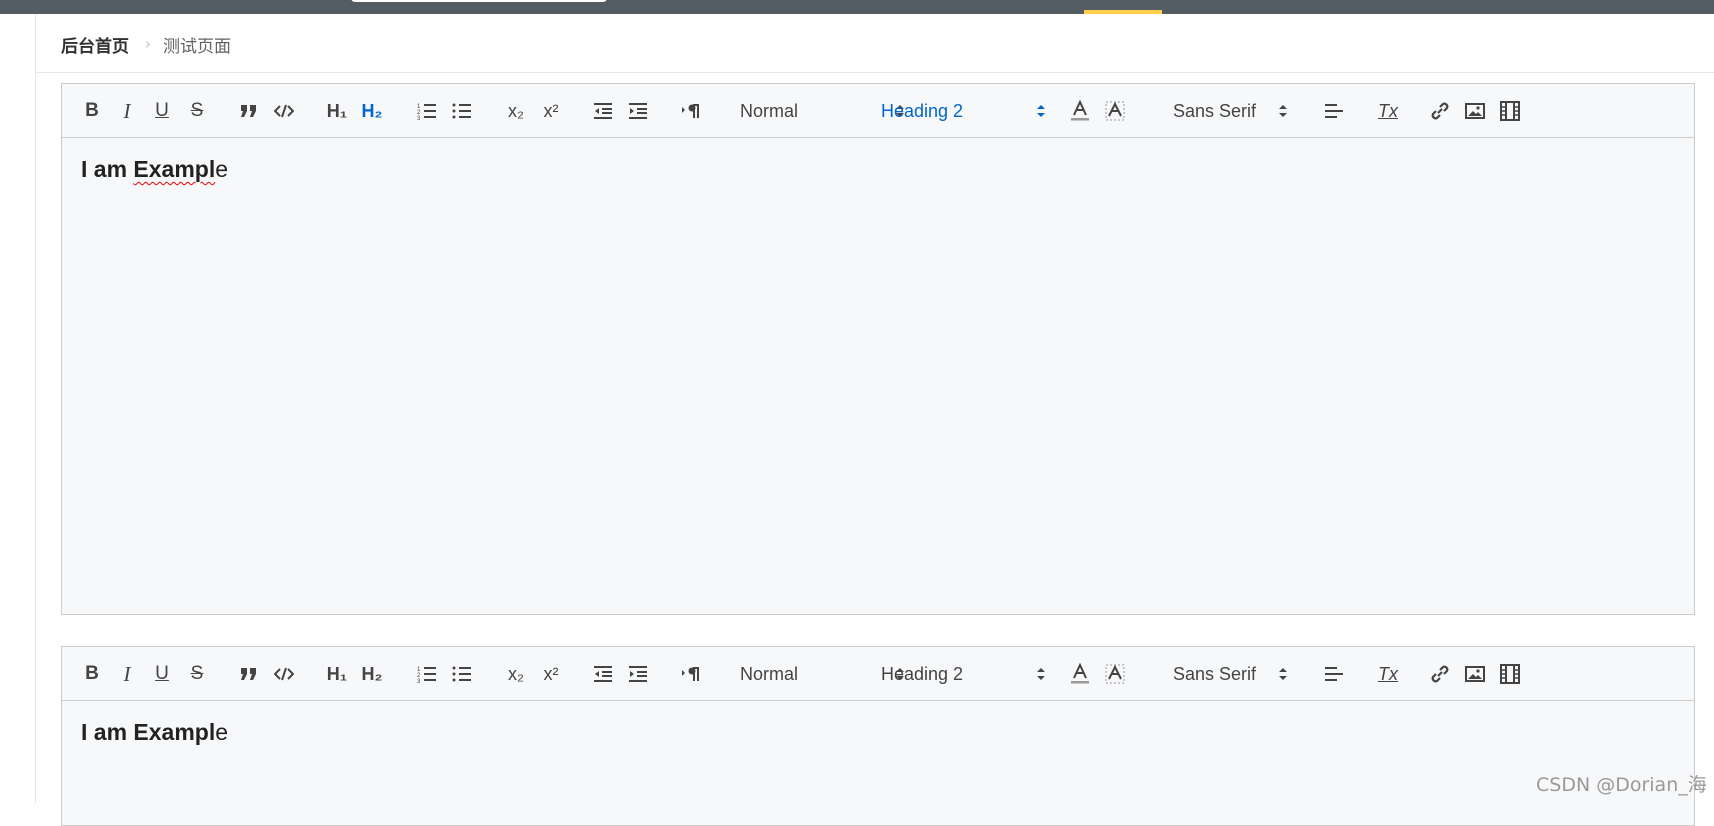 The image size is (1714, 826). I want to click on indent-icon, so click(638, 111).